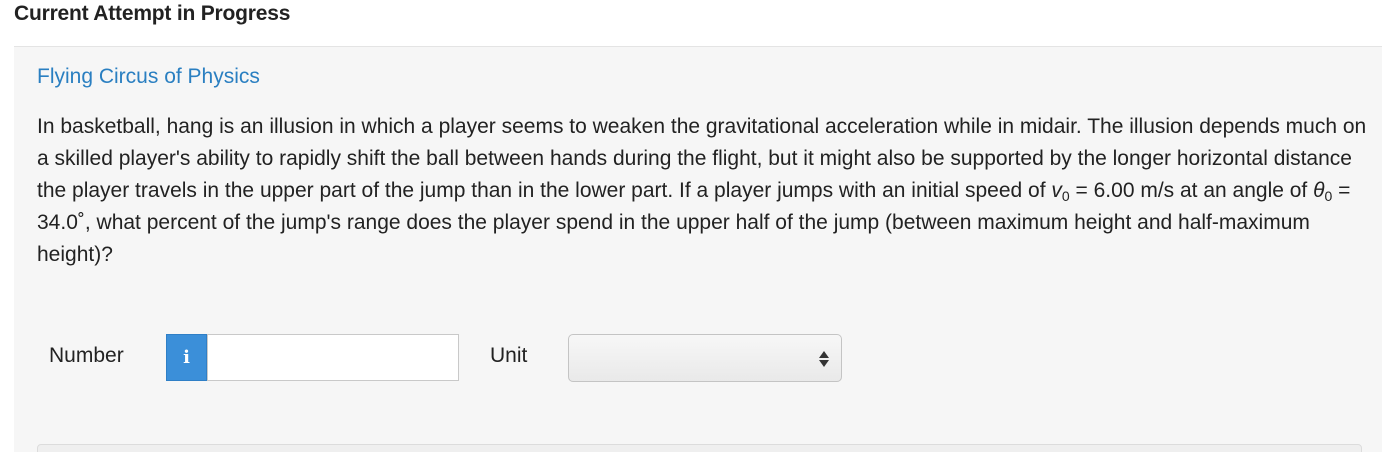 The image size is (1386, 452). I want to click on velocity-subscript: 0, so click(1065, 196).